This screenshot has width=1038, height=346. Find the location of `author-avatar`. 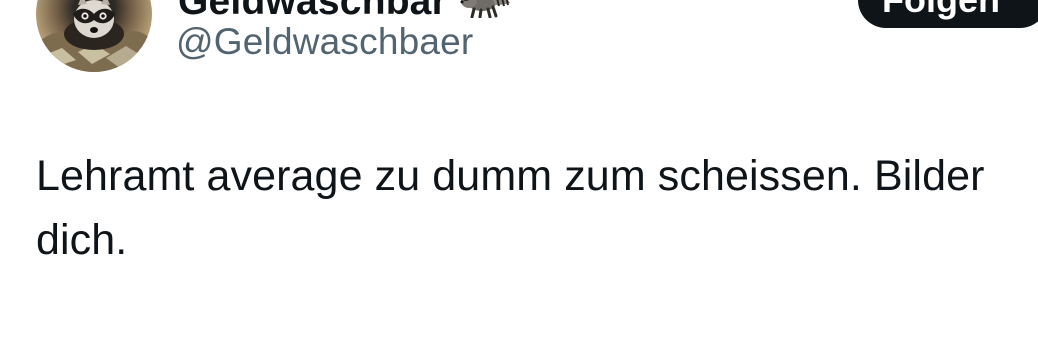

author-avatar is located at coordinates (94, 36).